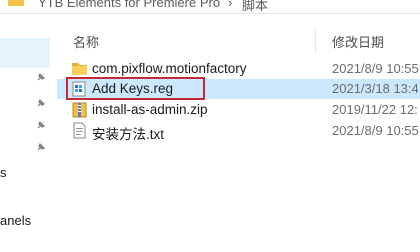 The image size is (420, 252). I want to click on file-date: 2021/3/18 13:4, so click(375, 88).